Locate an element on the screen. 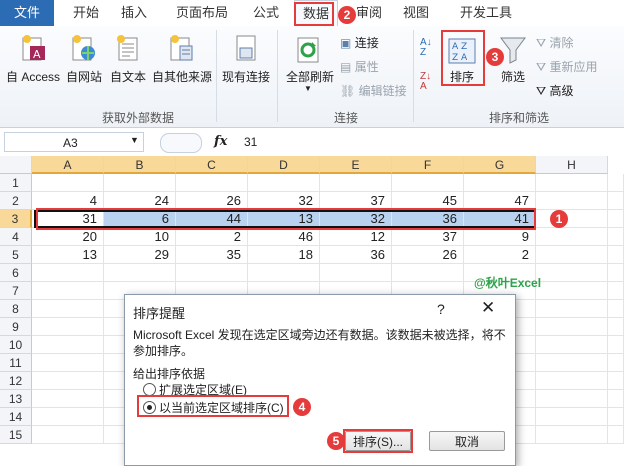 Image resolution: width=624 pixels, height=466 pixels. formula-input: 31 is located at coordinates (250, 142).